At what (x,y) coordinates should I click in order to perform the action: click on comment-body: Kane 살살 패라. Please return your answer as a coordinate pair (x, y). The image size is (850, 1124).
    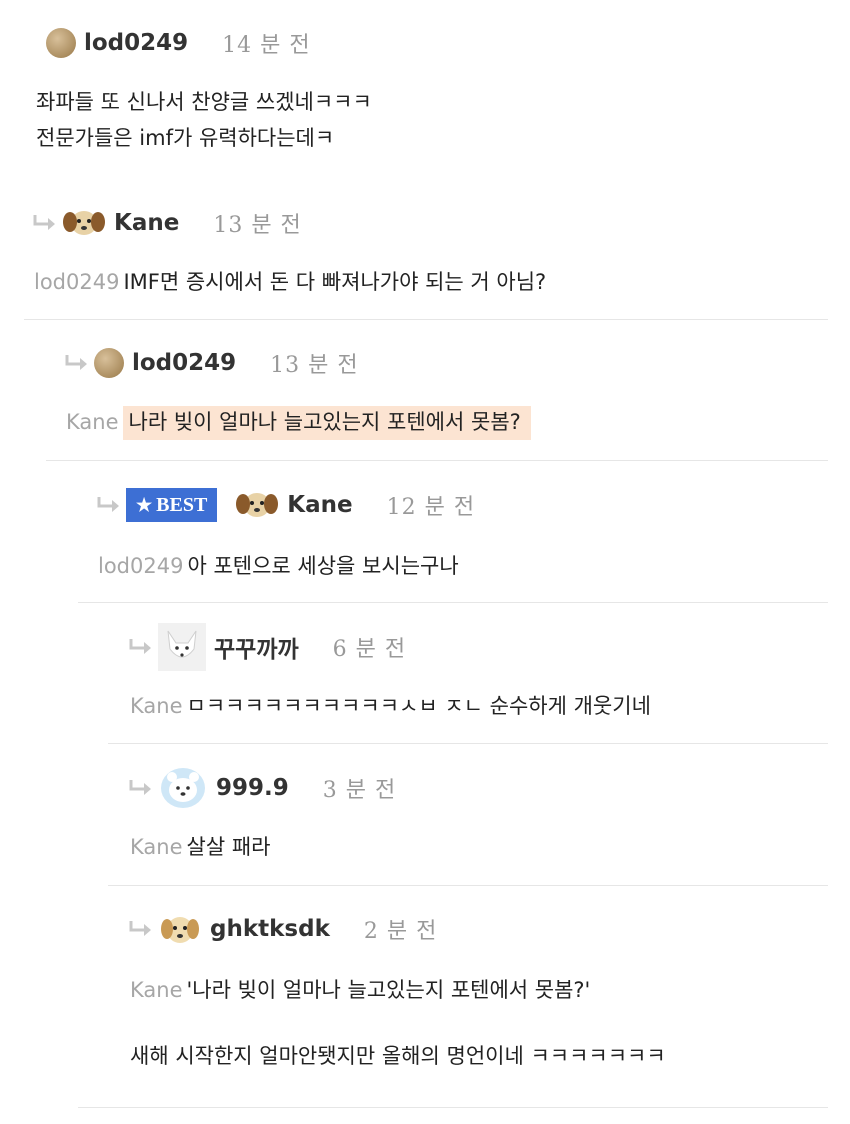
    Looking at the image, I should click on (200, 847).